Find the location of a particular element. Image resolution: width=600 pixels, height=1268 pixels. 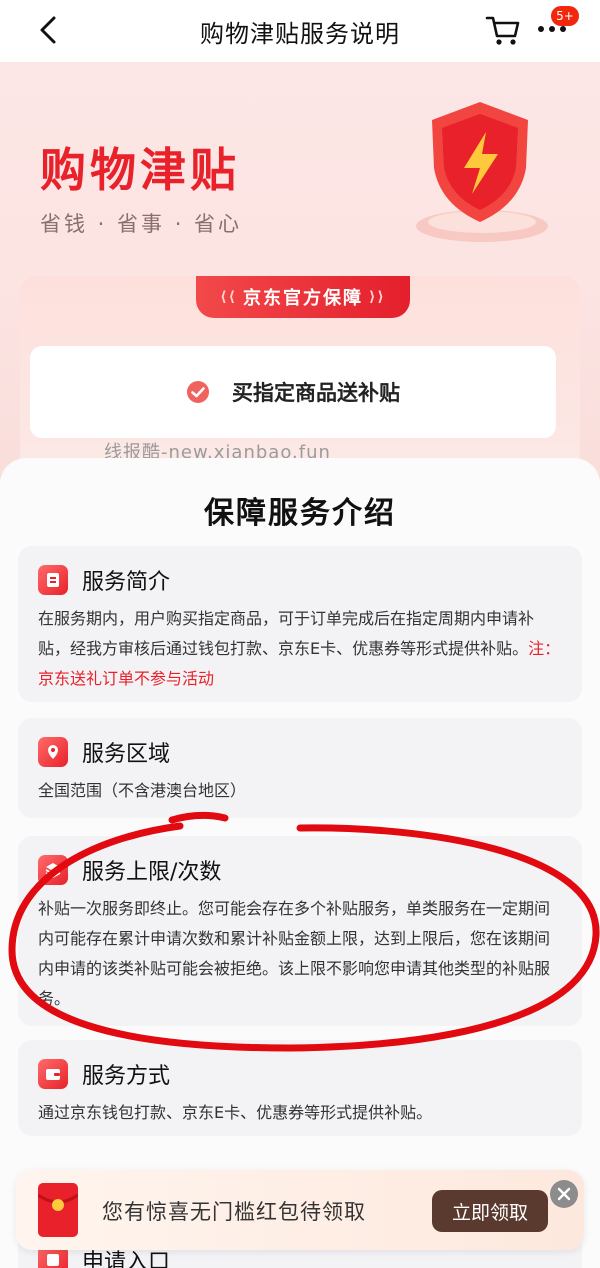

check-circle-icon is located at coordinates (198, 392).